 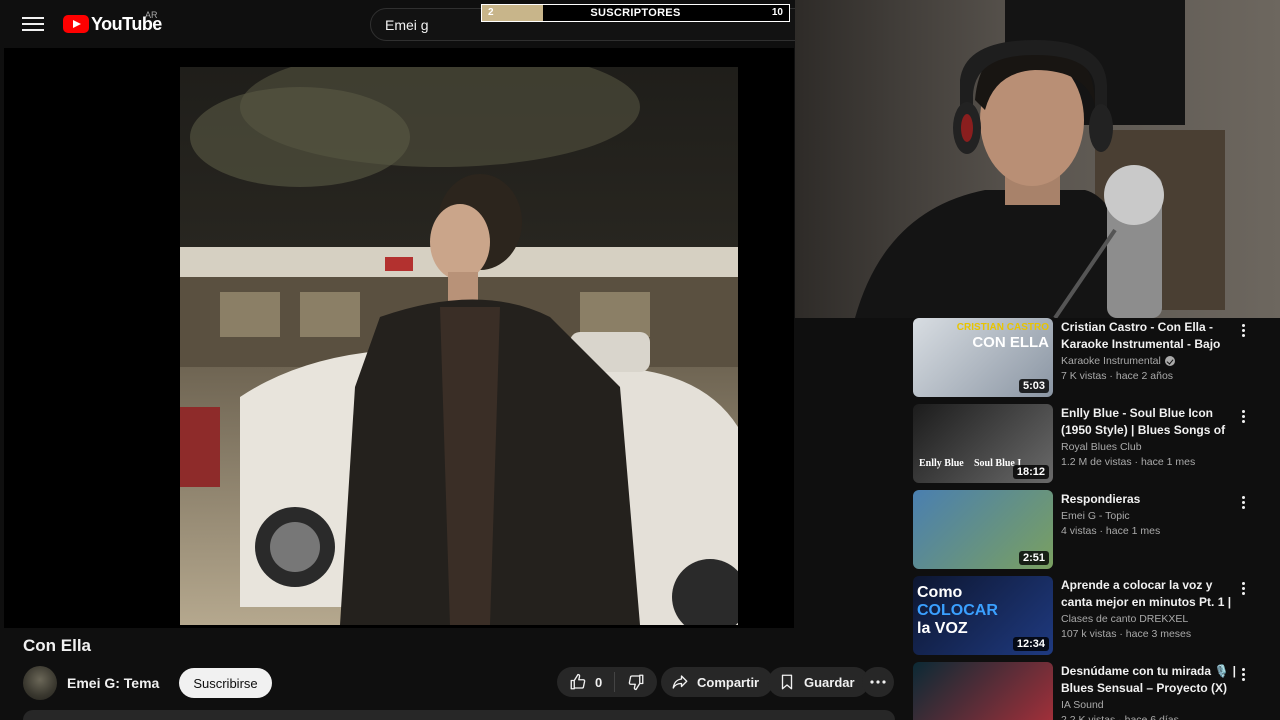 What do you see at coordinates (407, 25) in the screenshot?
I see `search-value: Emei g` at bounding box center [407, 25].